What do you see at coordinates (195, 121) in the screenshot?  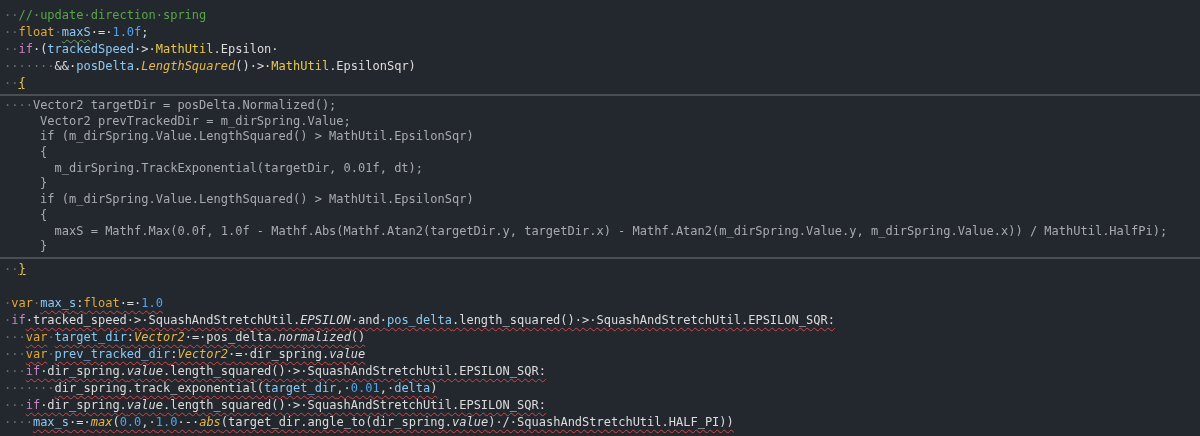 I see `code-line: Vector2 prevTrackedDir = m_dirSpring.Value;` at bounding box center [195, 121].